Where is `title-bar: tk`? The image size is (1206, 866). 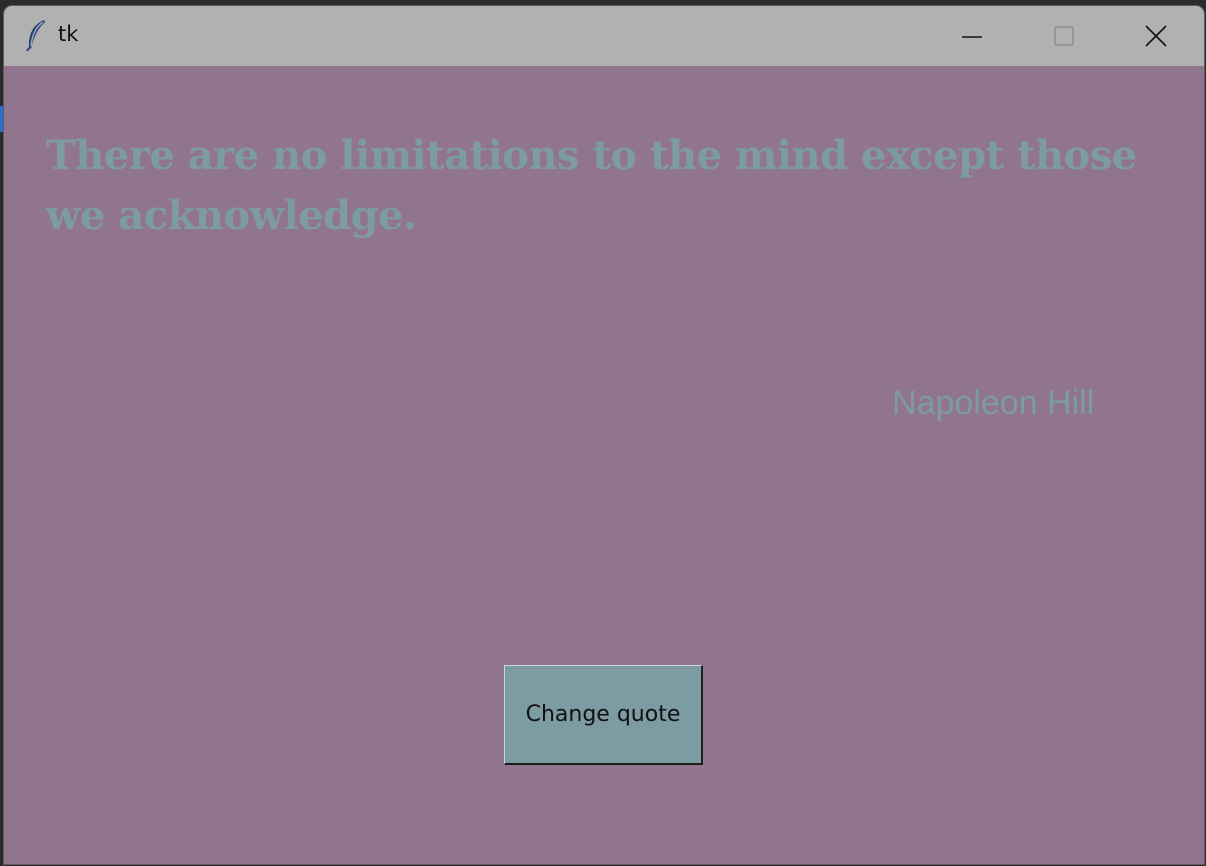 title-bar: tk is located at coordinates (604, 36).